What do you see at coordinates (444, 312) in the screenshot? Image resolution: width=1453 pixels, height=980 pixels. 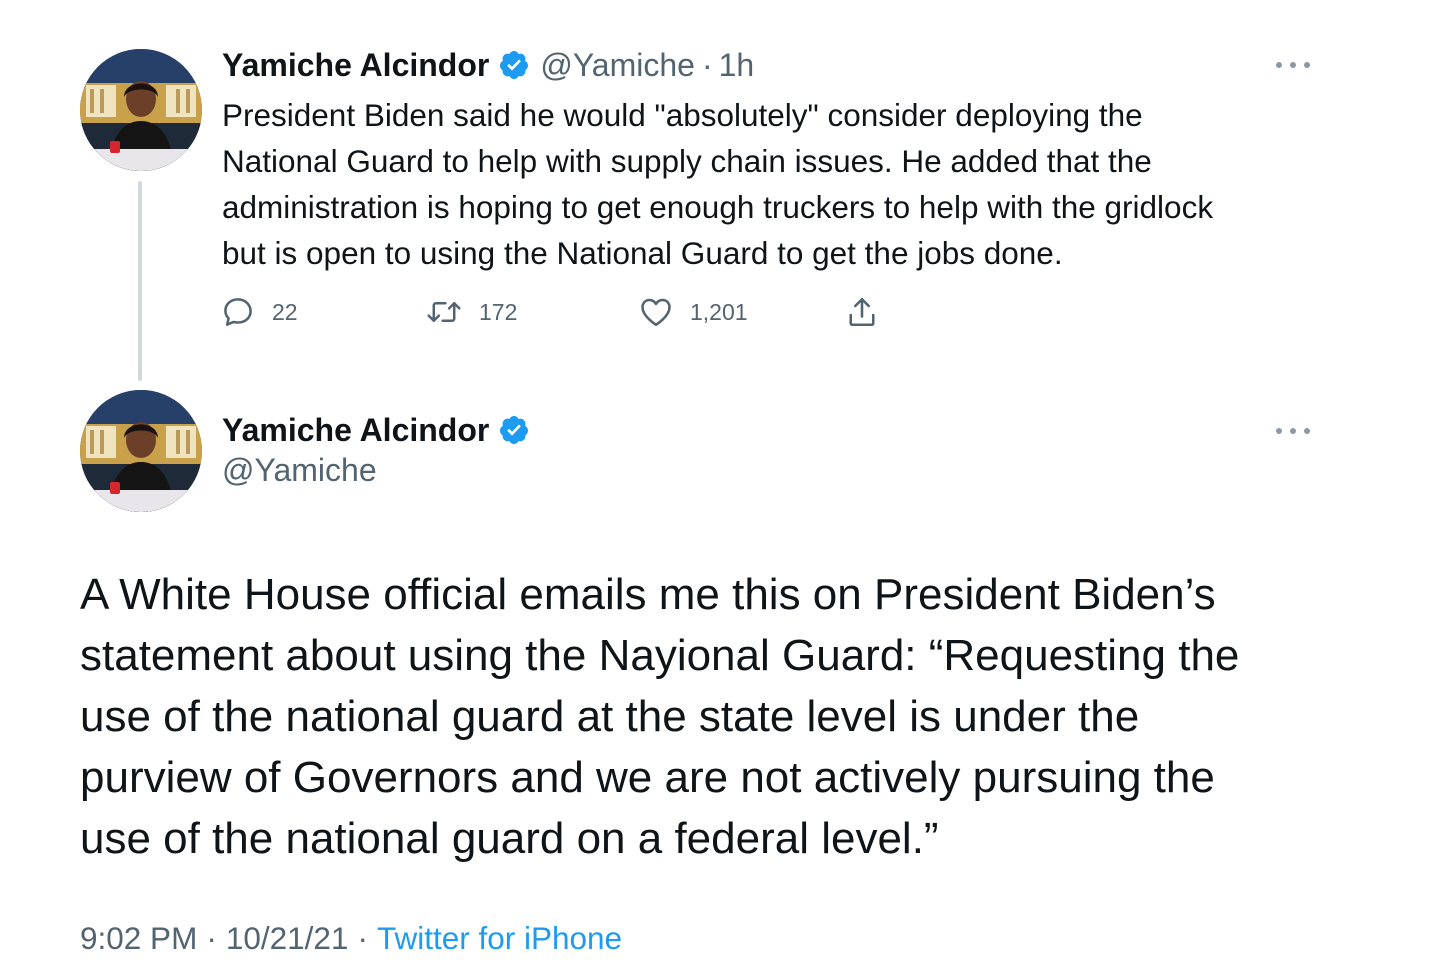 I see `retweet-icon` at bounding box center [444, 312].